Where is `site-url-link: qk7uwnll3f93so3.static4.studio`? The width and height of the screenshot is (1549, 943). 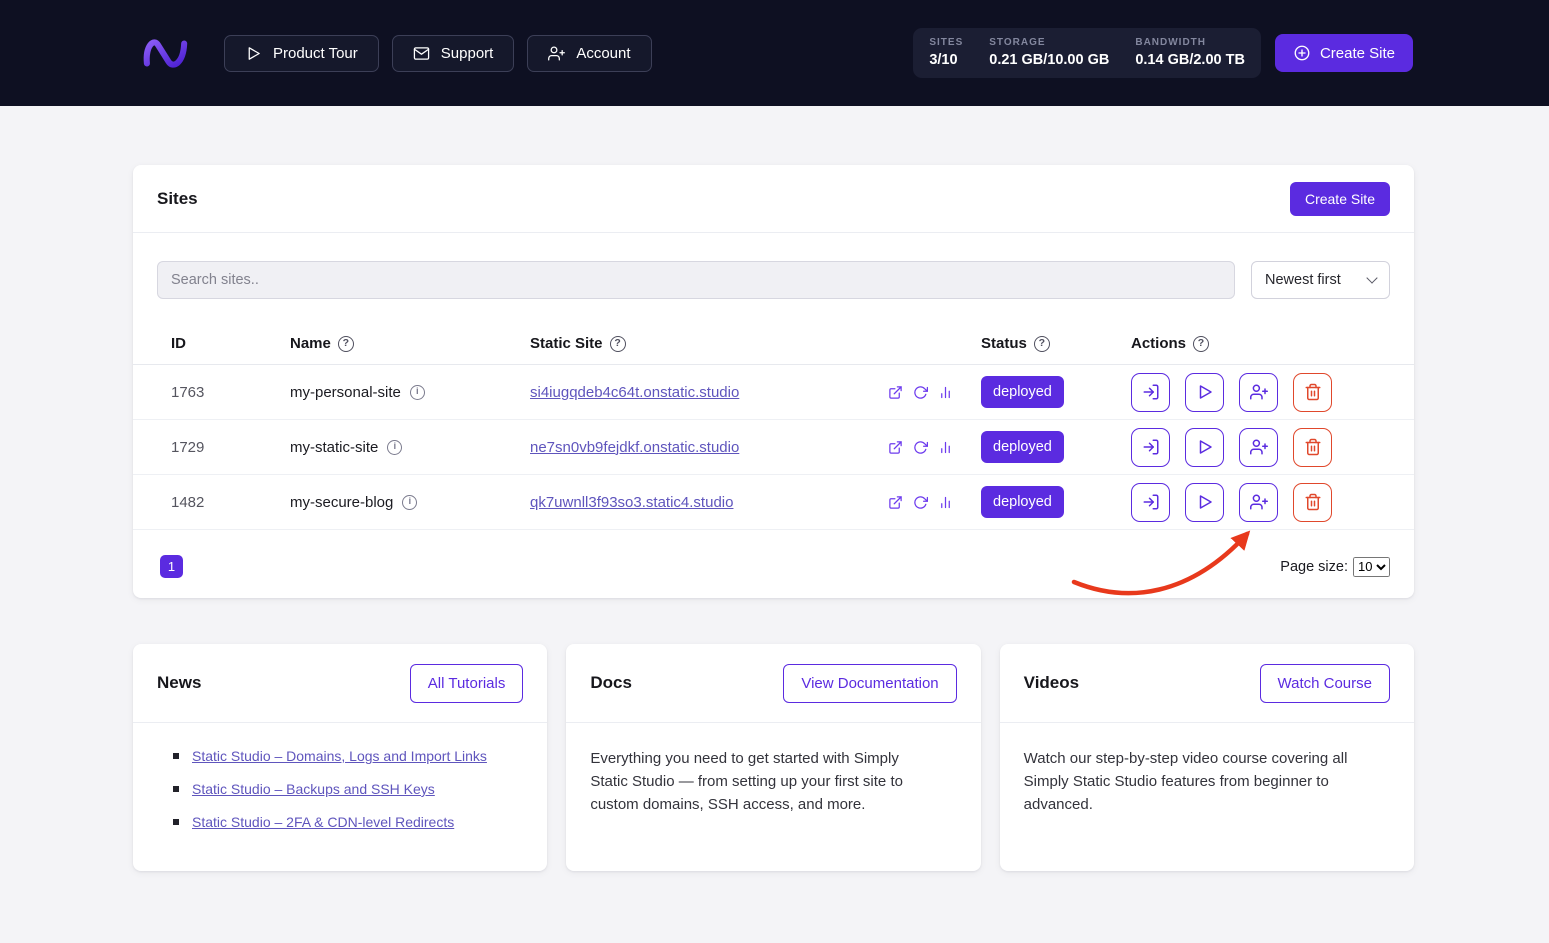
site-url-link: qk7uwnll3f93so3.static4.studio is located at coordinates (631, 502).